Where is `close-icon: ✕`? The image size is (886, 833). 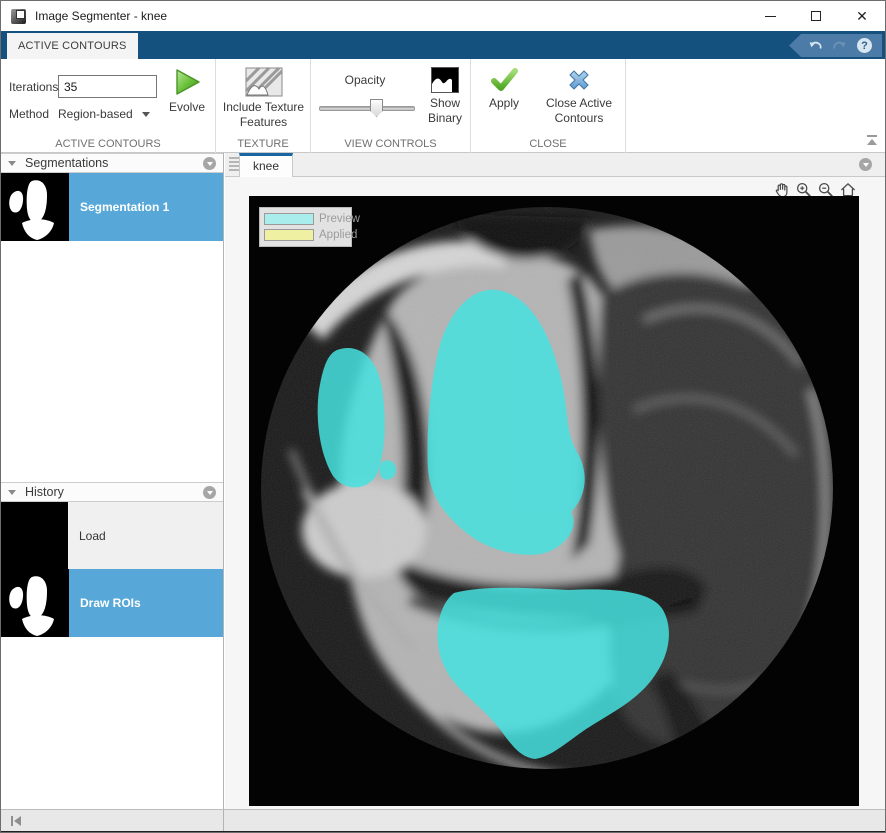 close-icon: ✕ is located at coordinates (862, 16).